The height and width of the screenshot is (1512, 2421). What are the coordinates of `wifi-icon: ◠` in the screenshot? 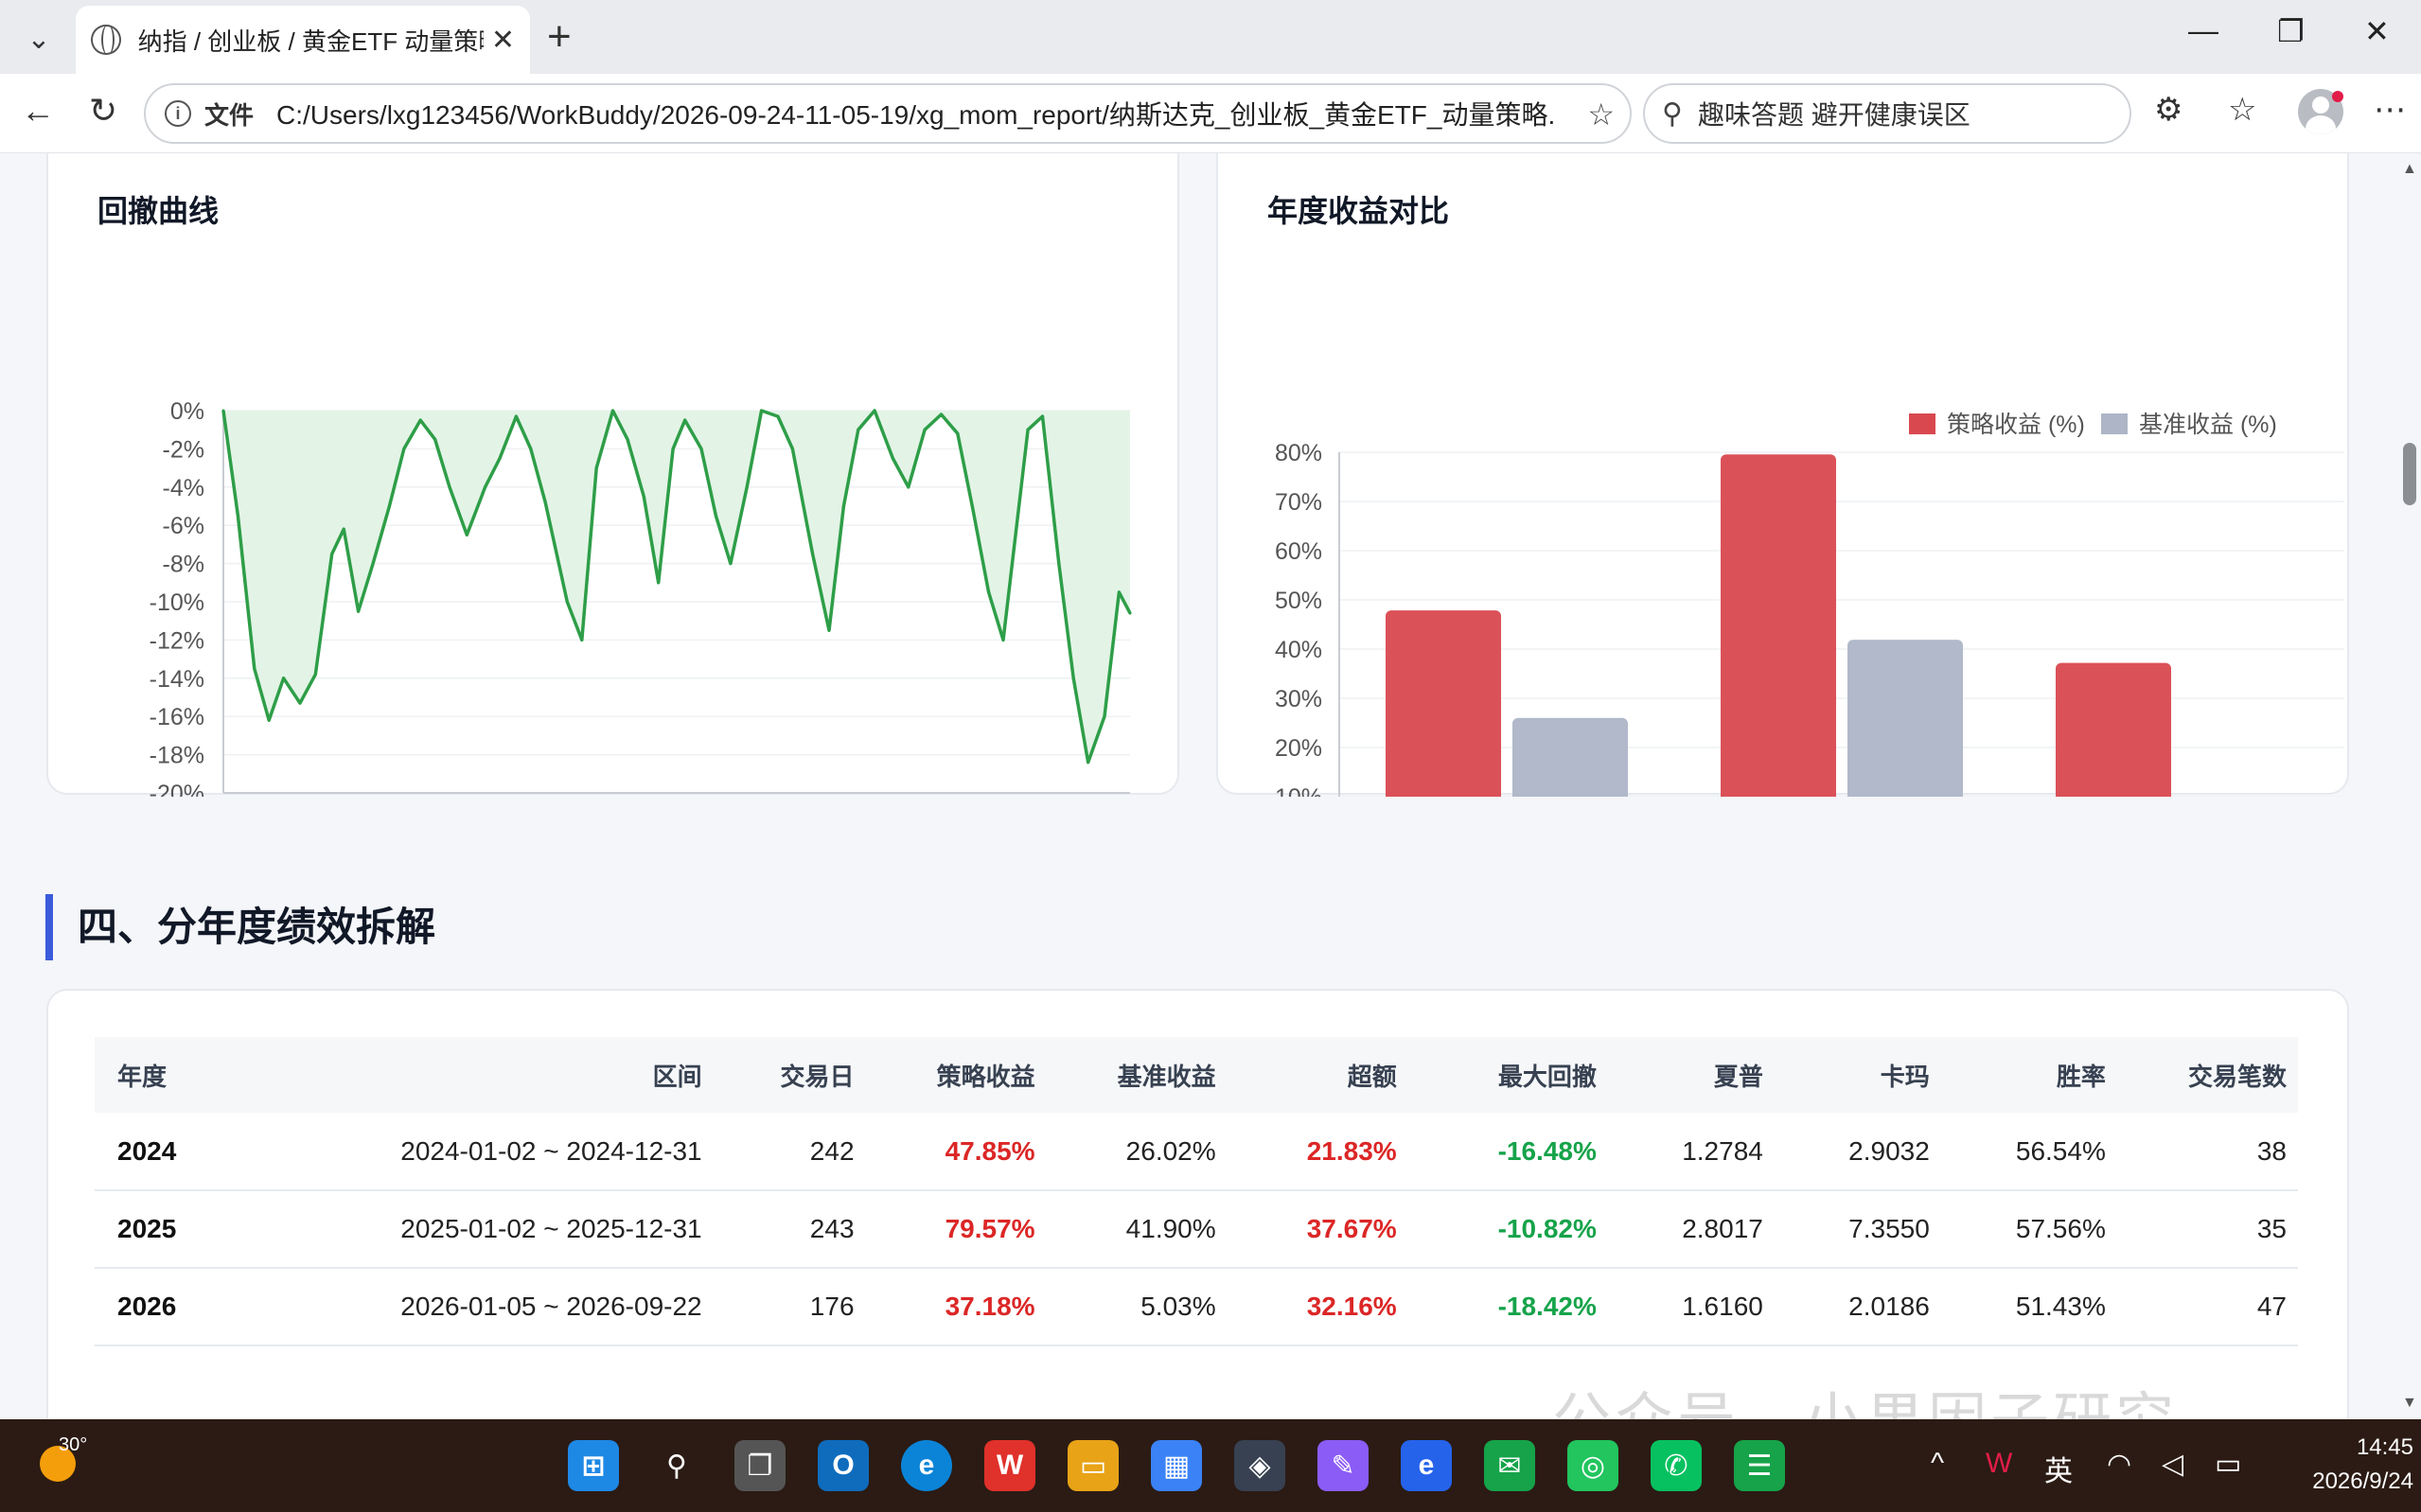 It's located at (2119, 1465).